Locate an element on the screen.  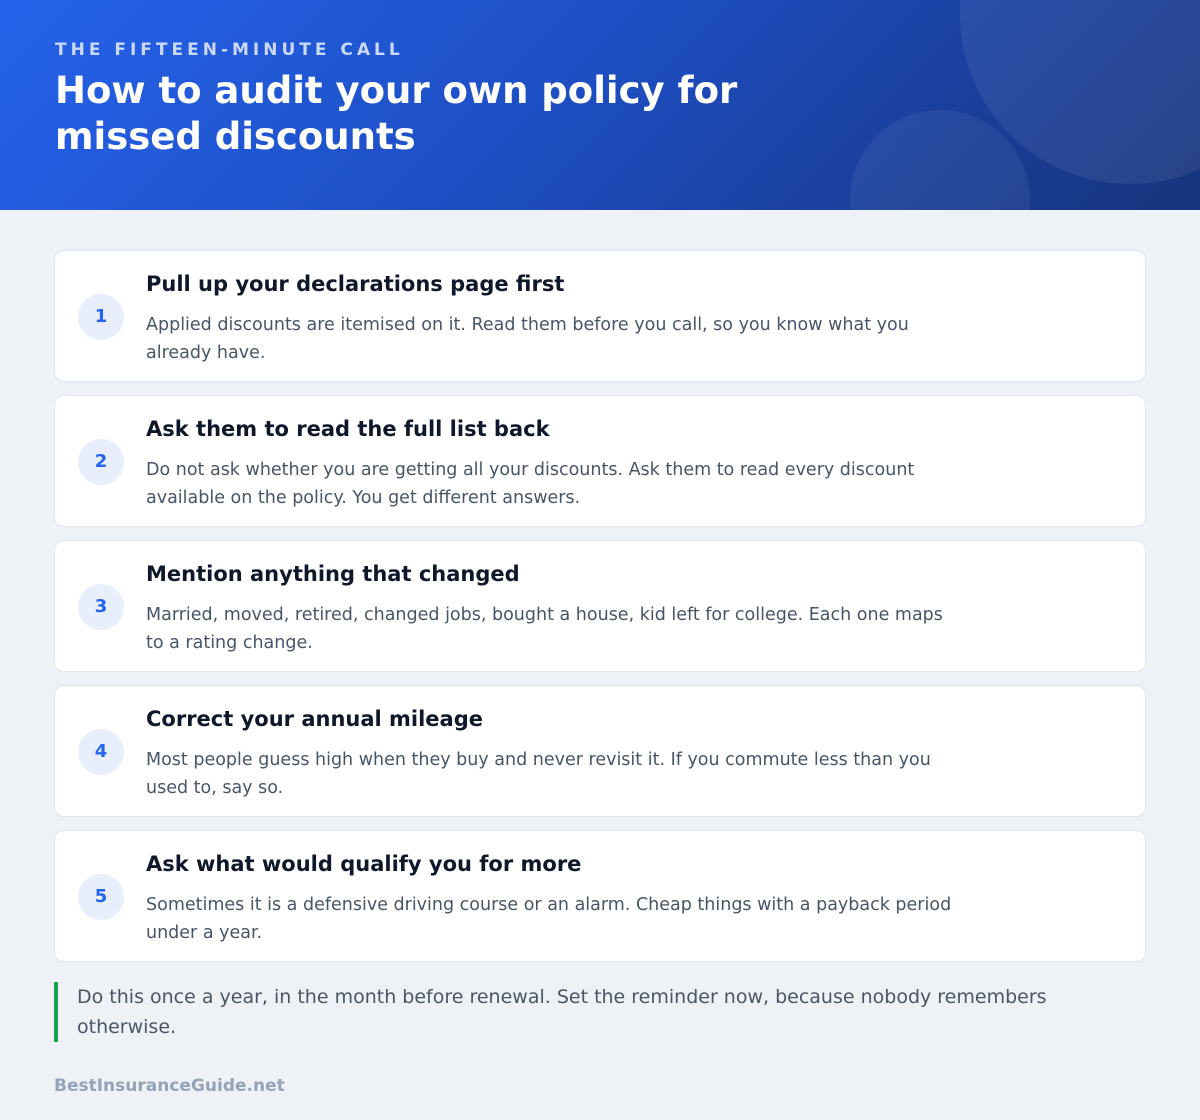
step-number-badge: 4 is located at coordinates (101, 752).